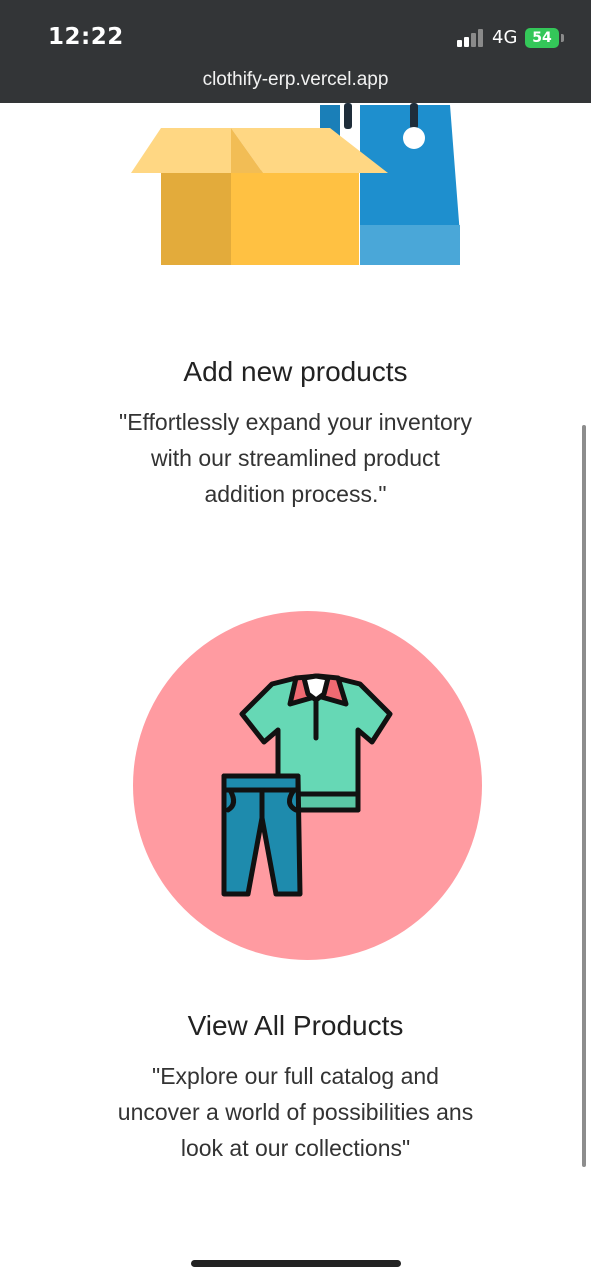 This screenshot has height=1280, width=591. What do you see at coordinates (584, 796) in the screenshot?
I see `page-scrollbar` at bounding box center [584, 796].